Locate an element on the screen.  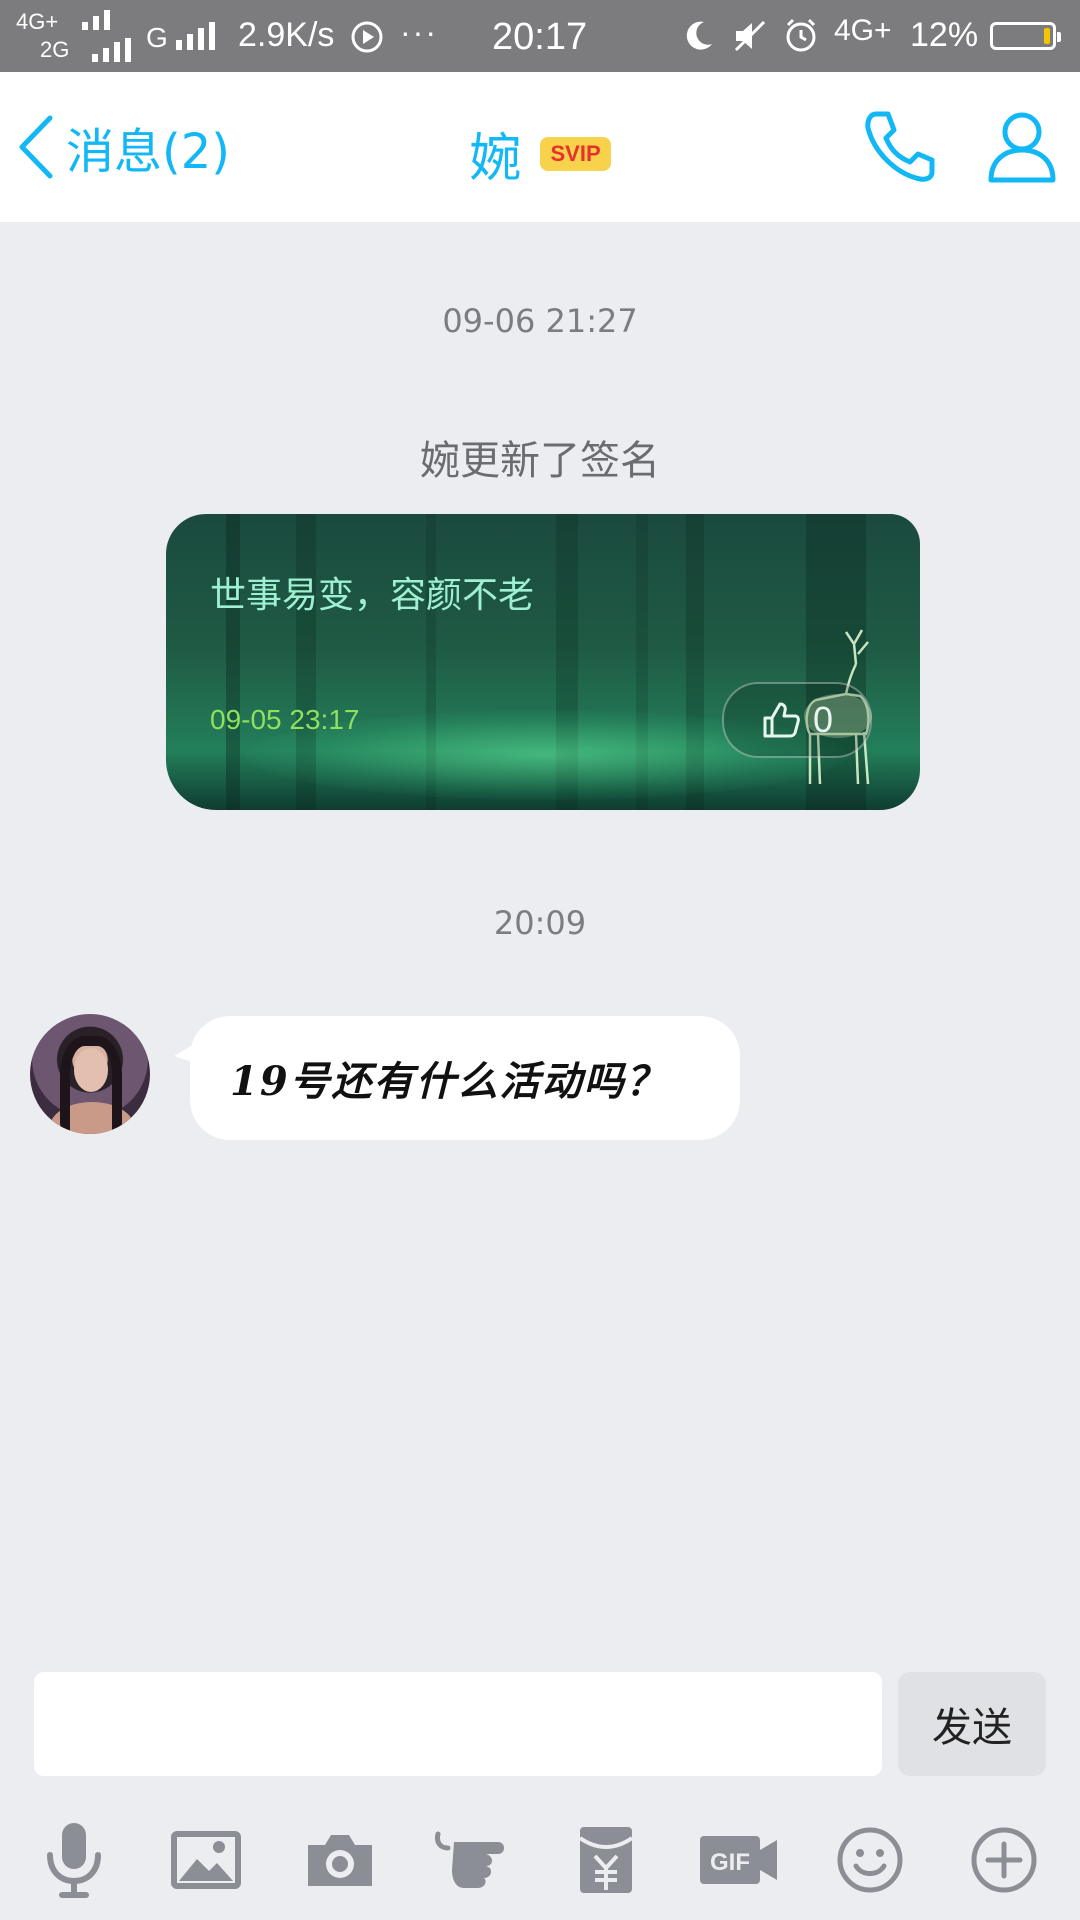
battery-icon is located at coordinates (1025, 36).